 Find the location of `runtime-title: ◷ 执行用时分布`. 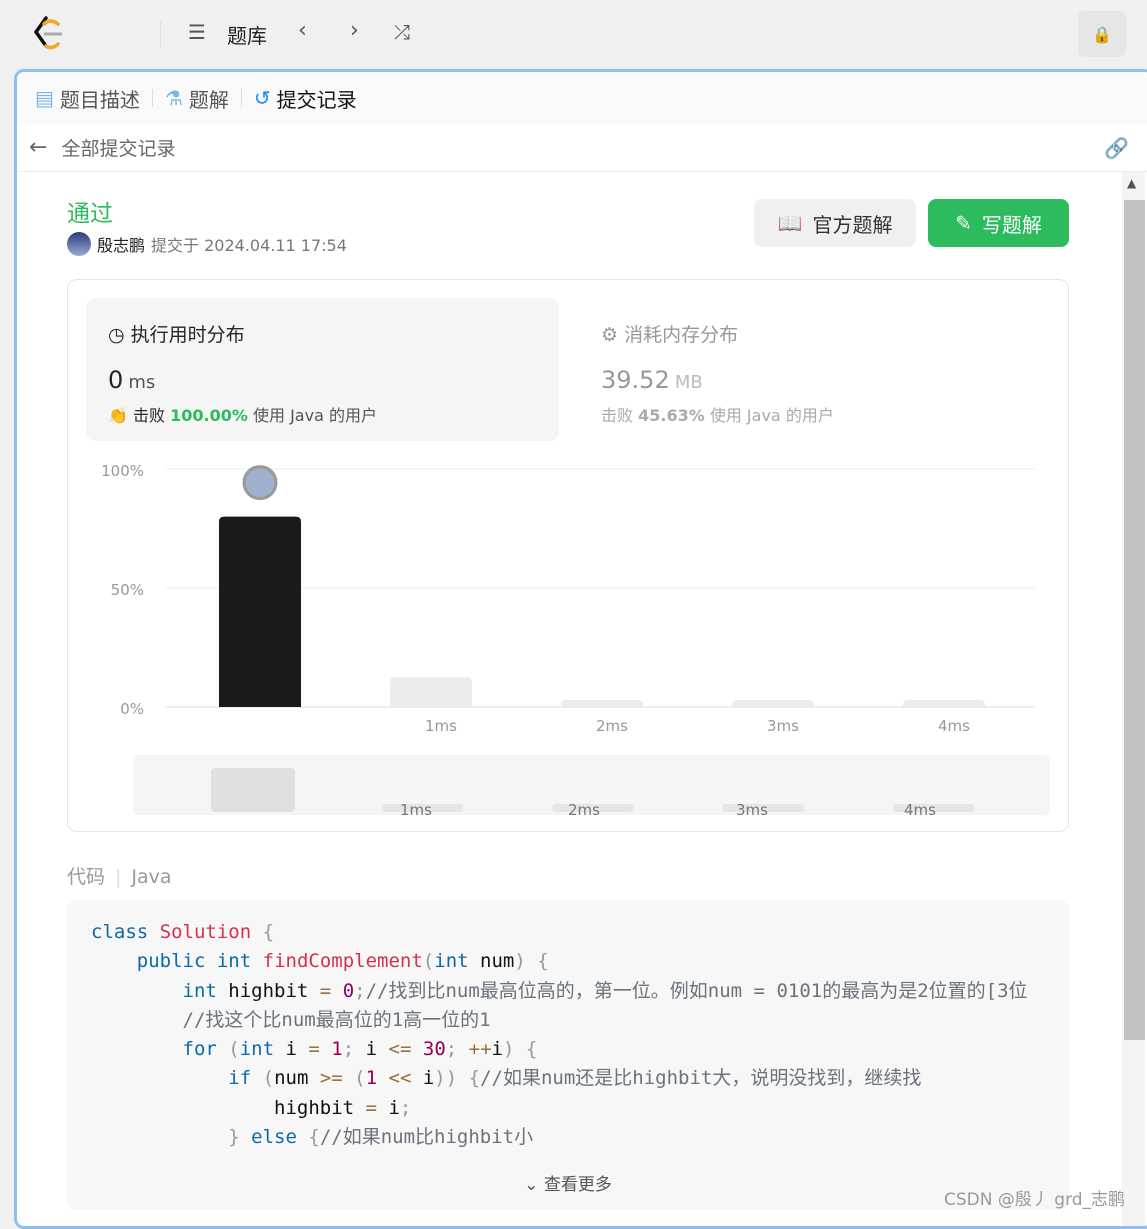

runtime-title: ◷ 执行用时分布 is located at coordinates (176, 335).